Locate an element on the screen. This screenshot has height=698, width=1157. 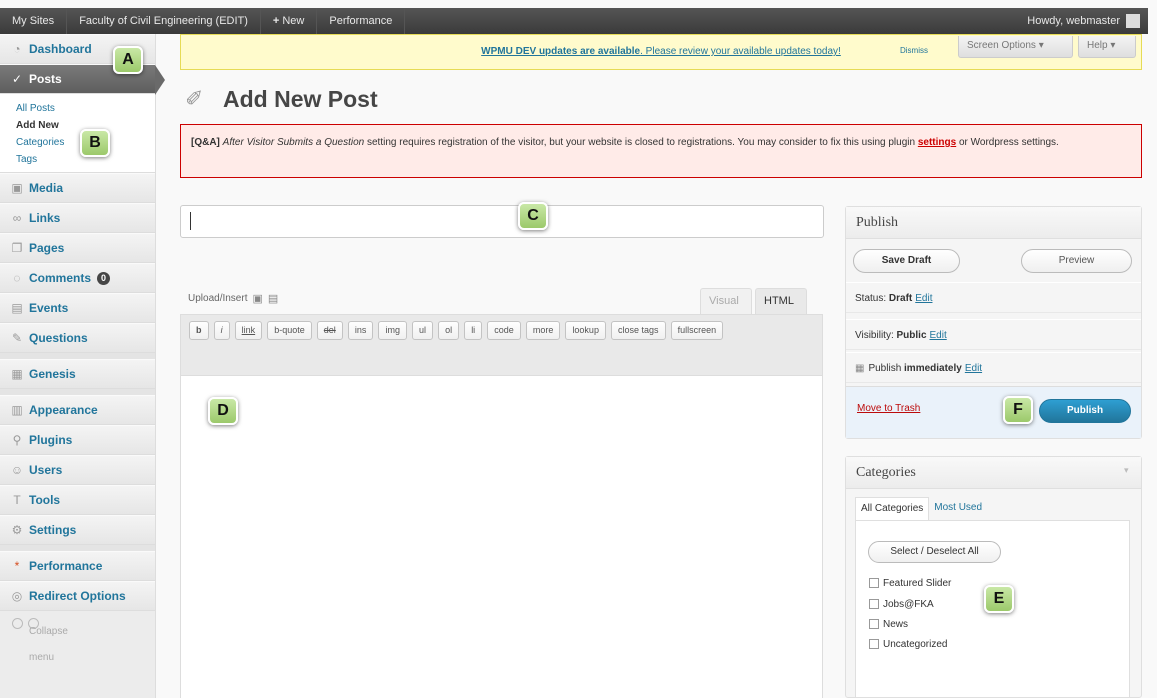
move-to-trash-link: Move to Trash is located at coordinates (888, 408).